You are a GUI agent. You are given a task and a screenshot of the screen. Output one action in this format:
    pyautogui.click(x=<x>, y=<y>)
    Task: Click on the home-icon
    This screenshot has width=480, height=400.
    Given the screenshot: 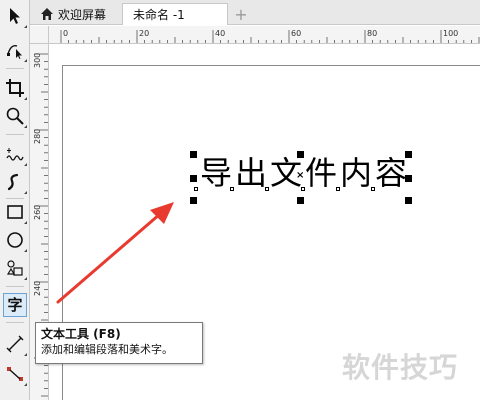 What is the action you would take?
    pyautogui.click(x=47, y=14)
    